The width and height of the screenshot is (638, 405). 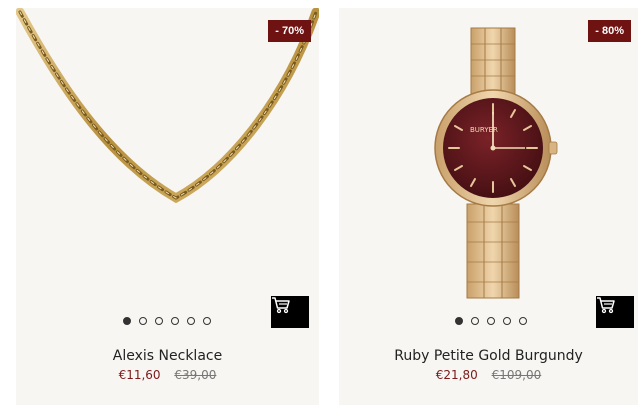 What do you see at coordinates (195, 375) in the screenshot?
I see `price-original: €39,00` at bounding box center [195, 375].